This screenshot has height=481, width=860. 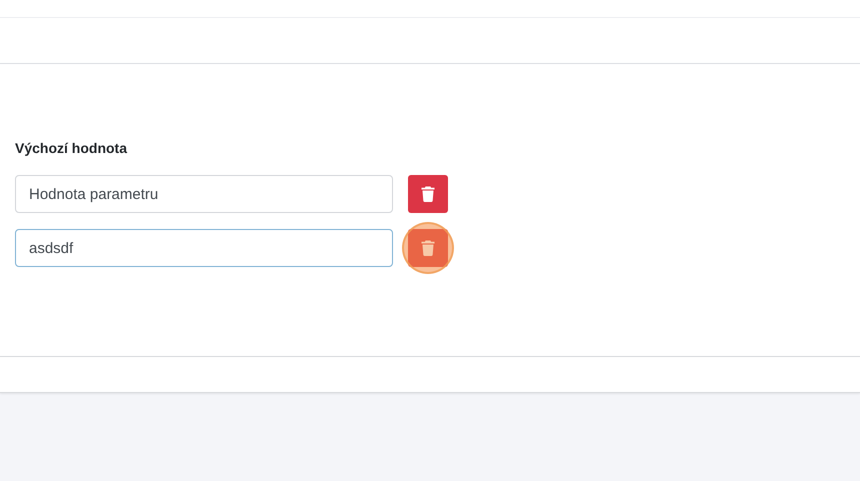 What do you see at coordinates (204, 248) in the screenshot?
I see `value-field: asdsdf` at bounding box center [204, 248].